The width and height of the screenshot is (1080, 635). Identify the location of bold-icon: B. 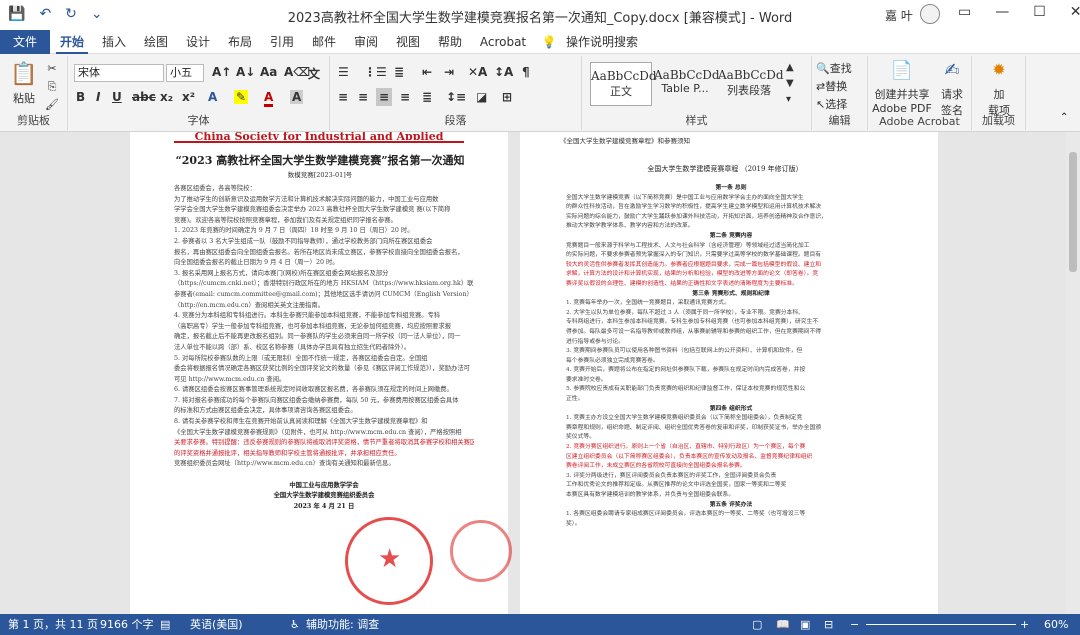
(80, 97).